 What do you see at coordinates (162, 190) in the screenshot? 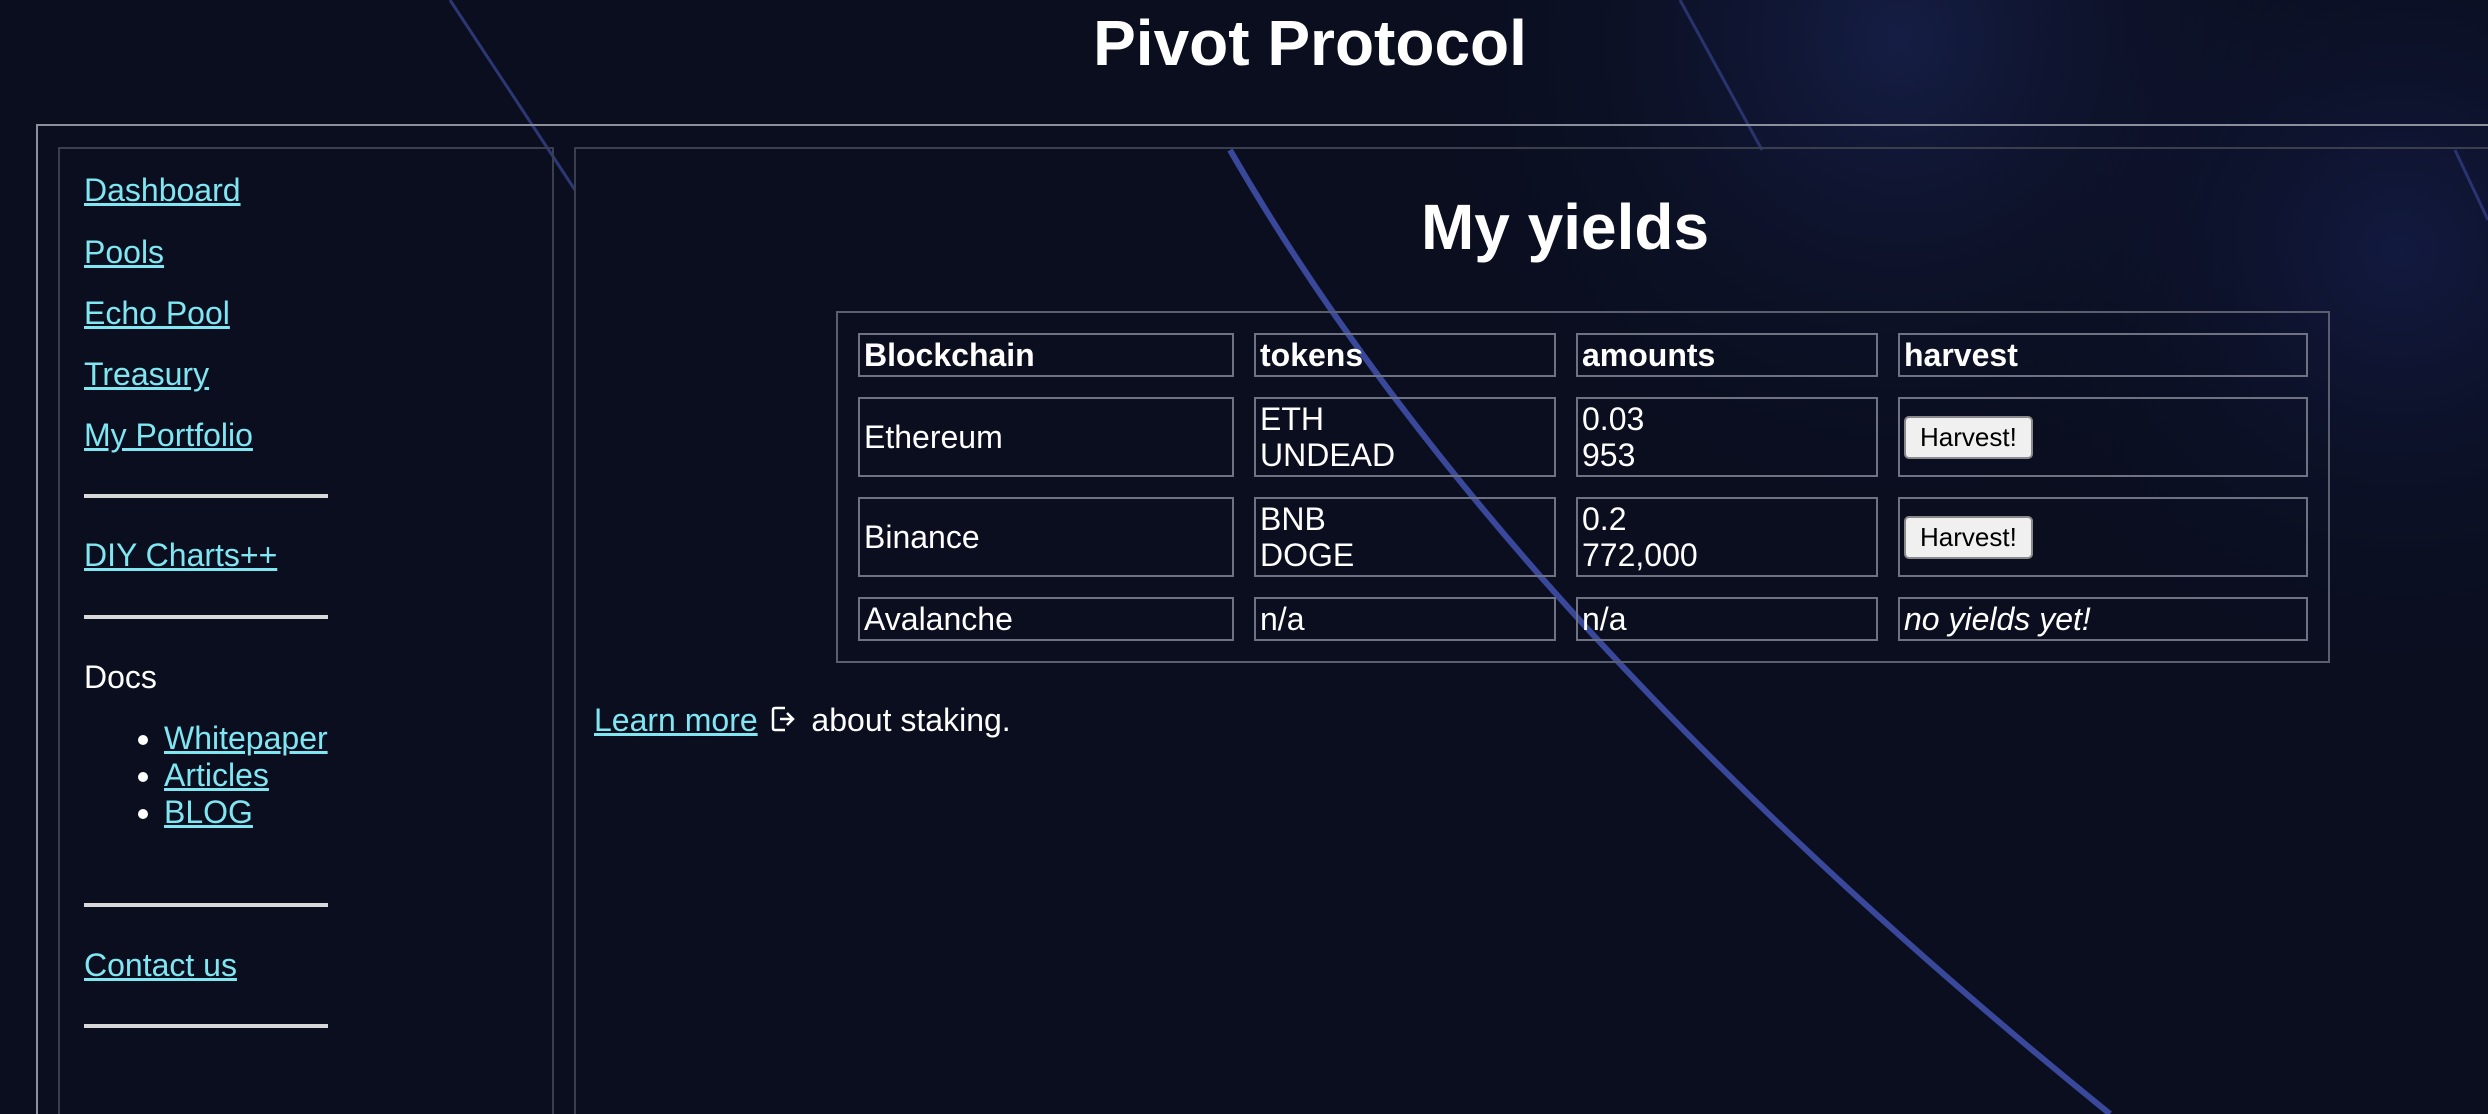
I see `sidebar-item-dashboard: Dashboard` at bounding box center [162, 190].